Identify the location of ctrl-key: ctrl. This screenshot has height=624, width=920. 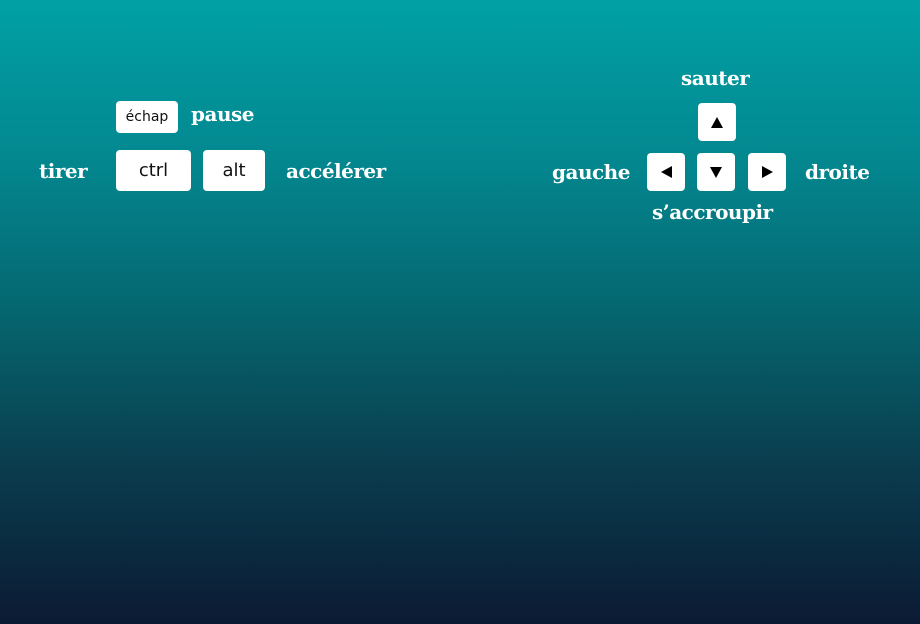
(153, 170).